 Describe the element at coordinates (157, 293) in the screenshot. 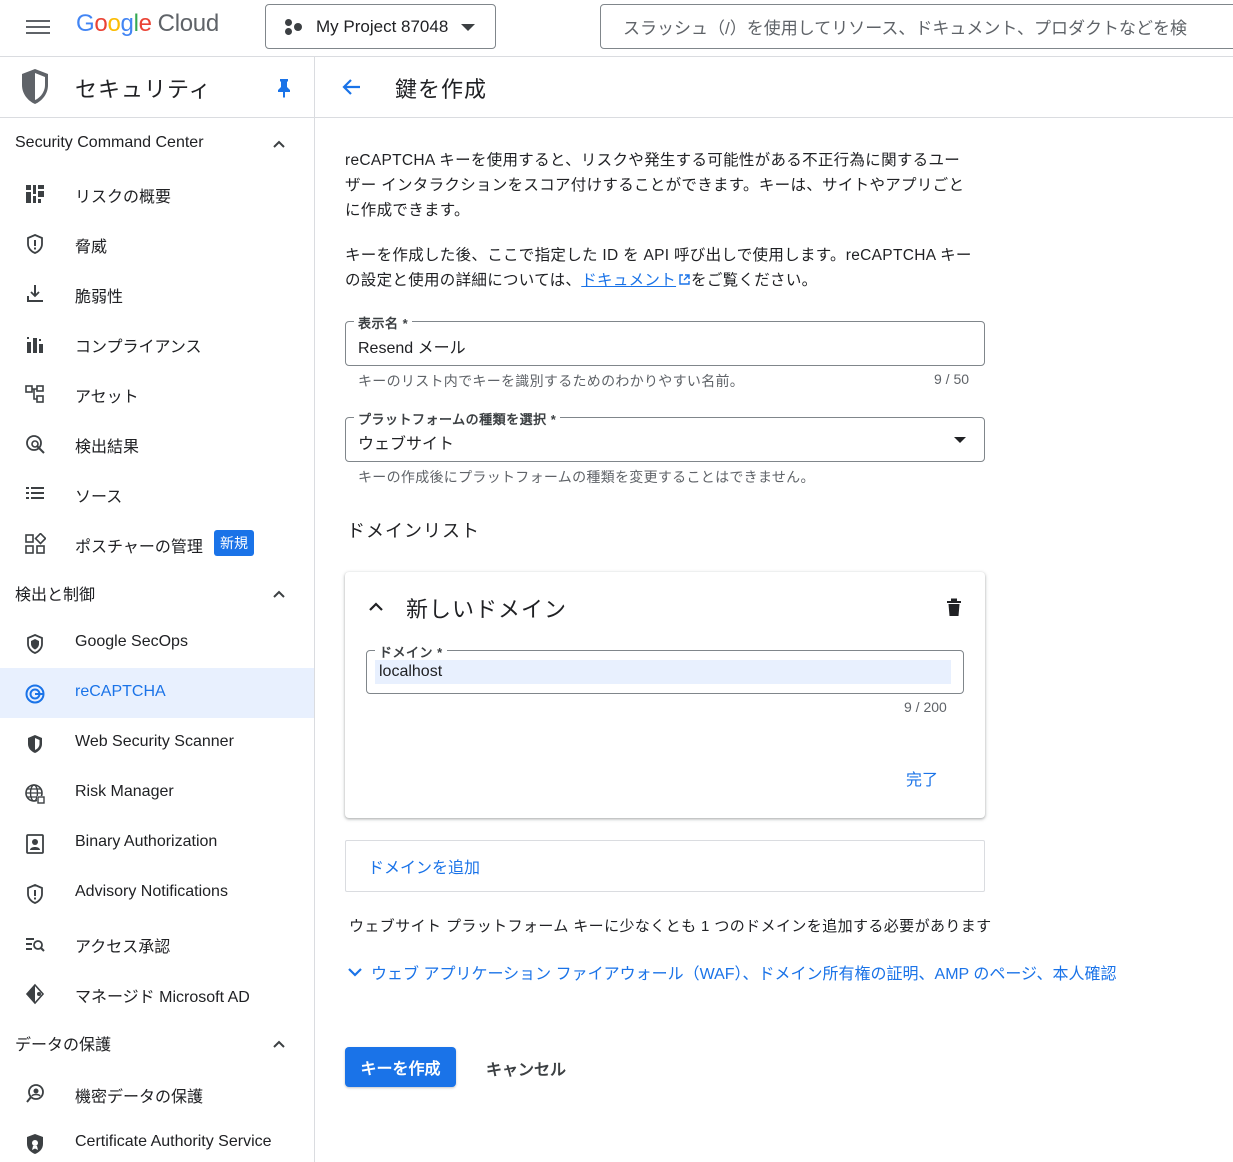

I see `sidebar-item-vulnerabilities: 脆弱性` at that location.